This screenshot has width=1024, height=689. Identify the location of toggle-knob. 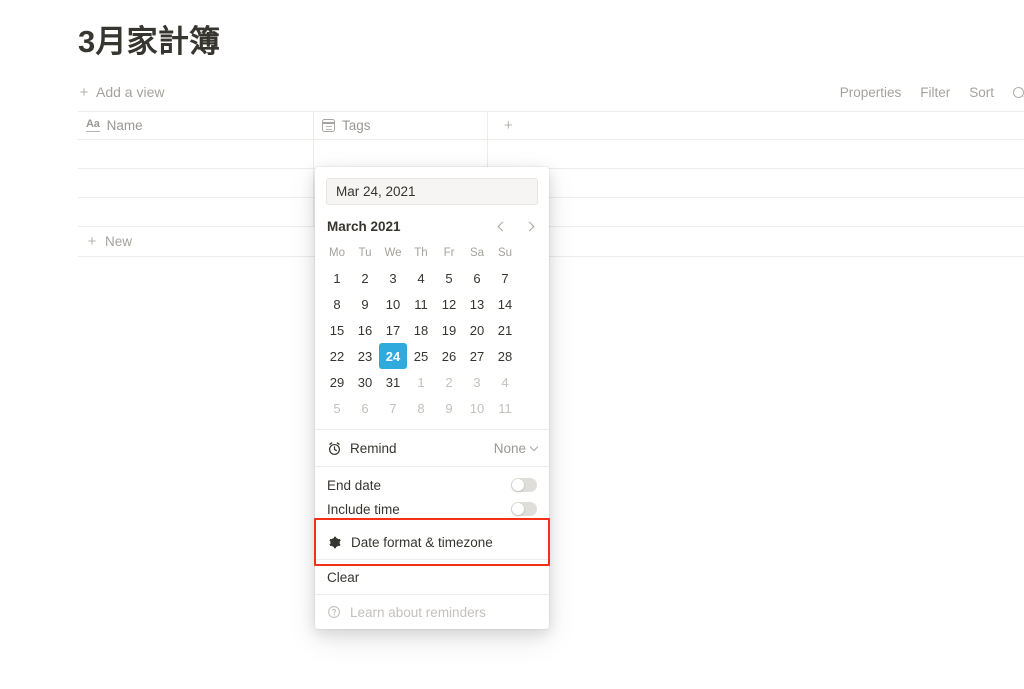
(518, 485).